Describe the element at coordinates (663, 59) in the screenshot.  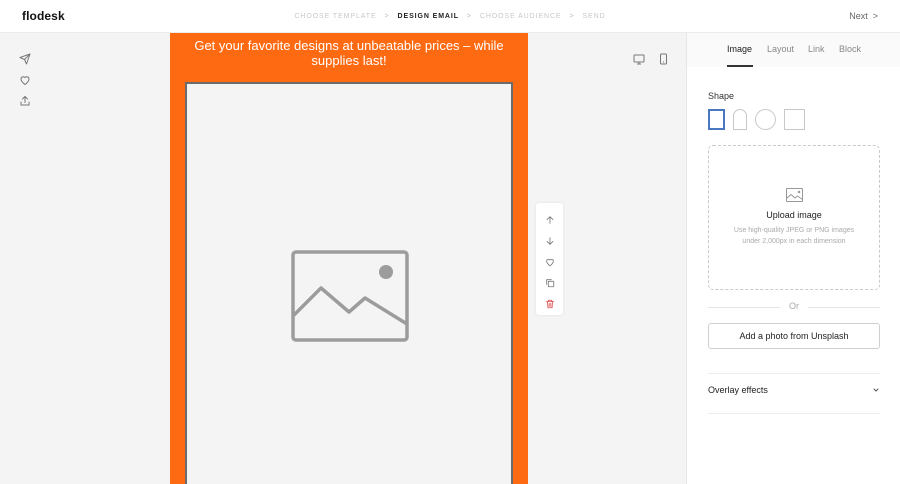
I see `mobile-icon` at that location.